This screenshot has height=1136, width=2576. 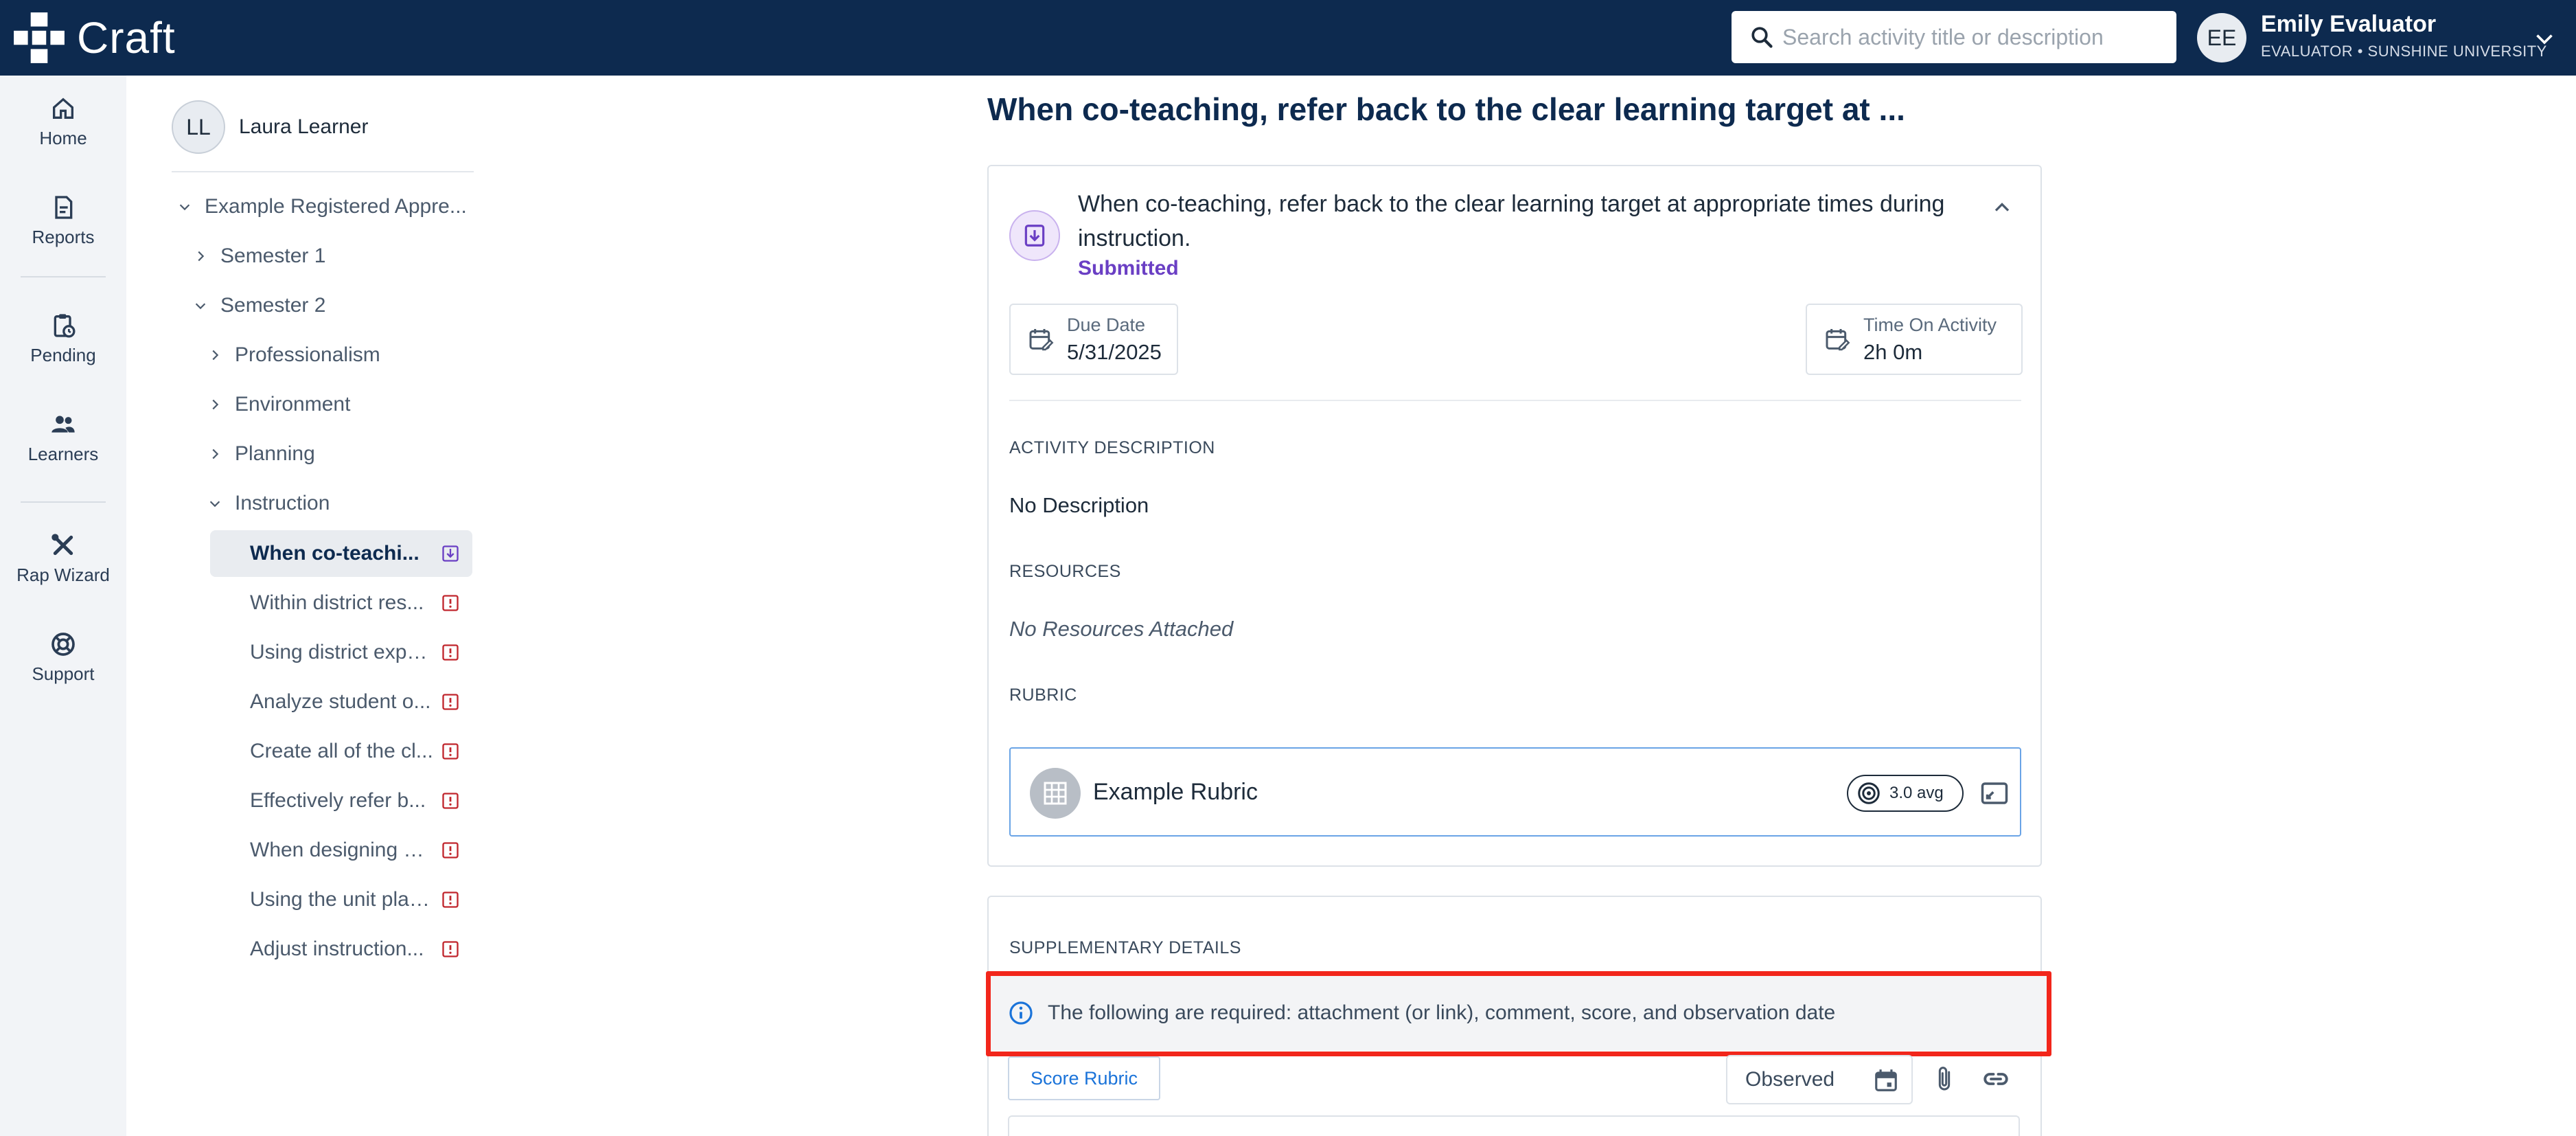 I want to click on support-icon, so click(x=63, y=644).